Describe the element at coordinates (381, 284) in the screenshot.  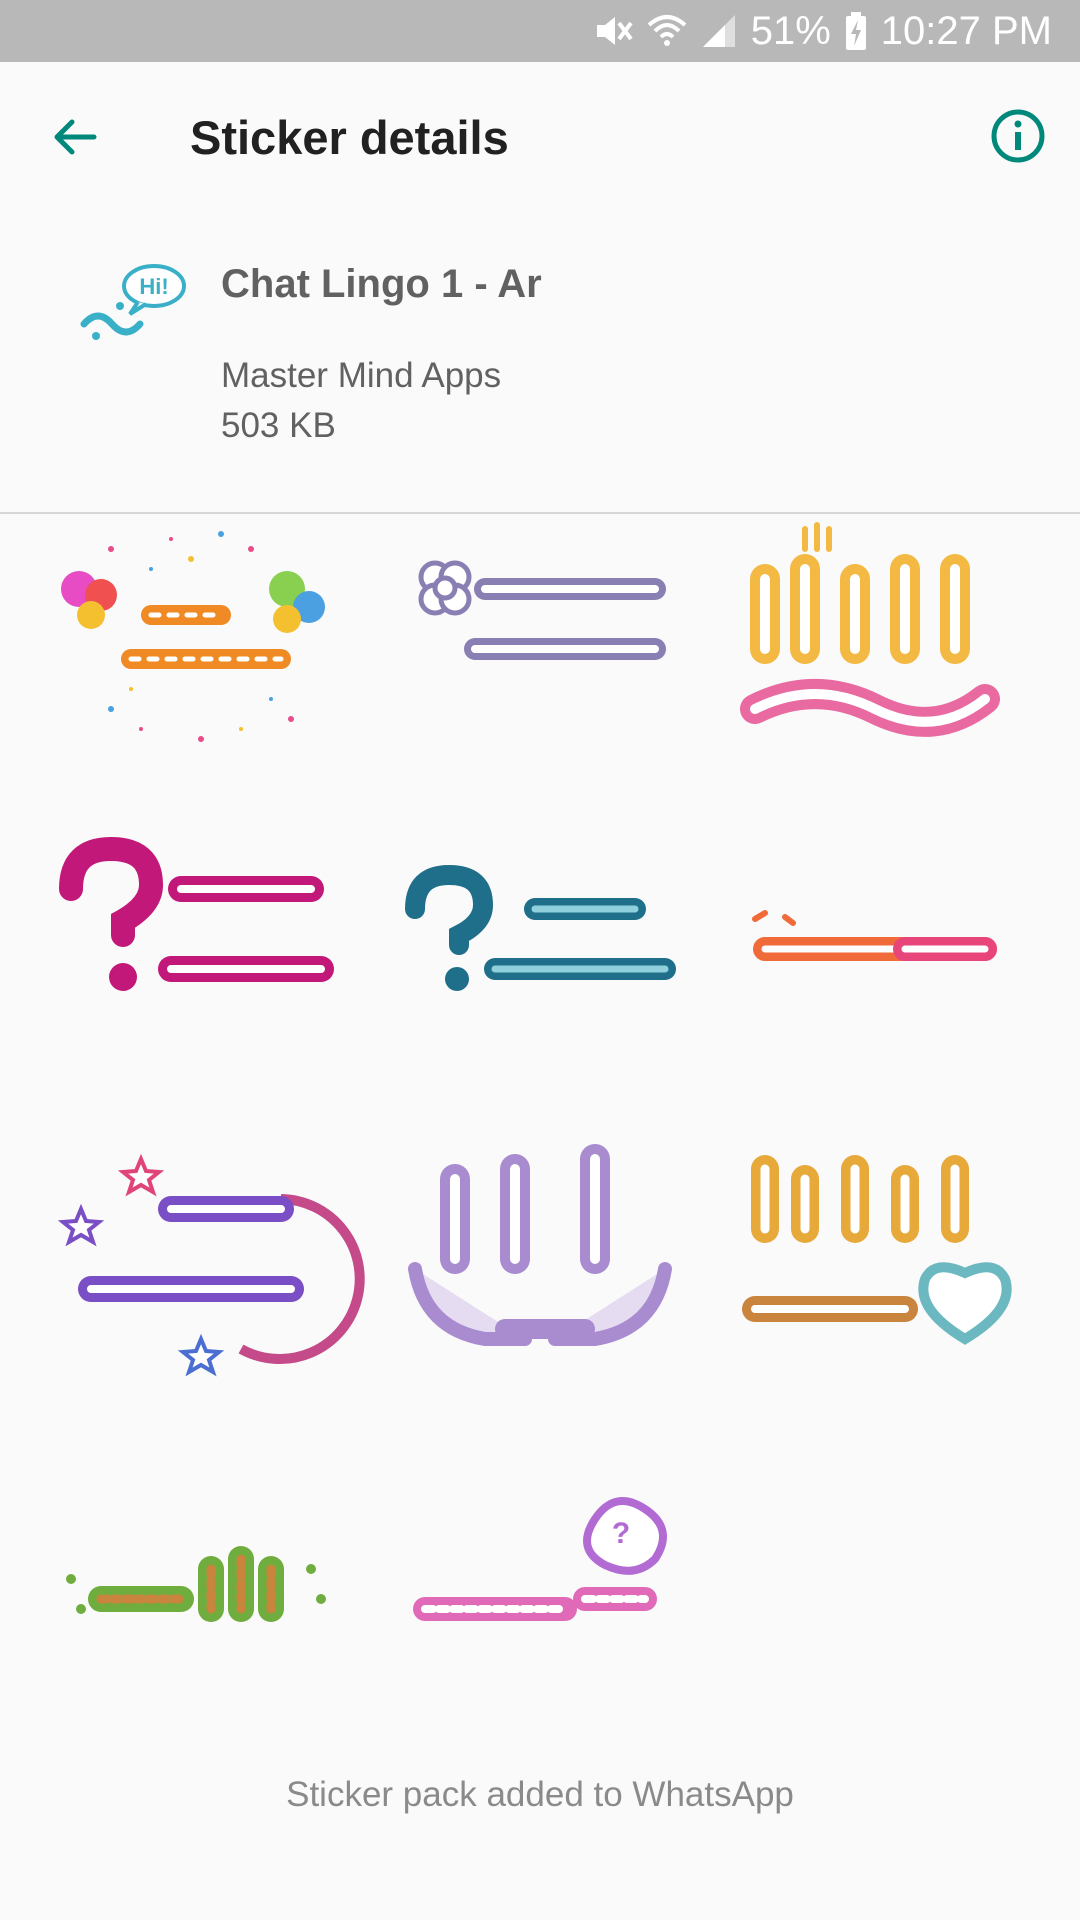
I see `pack-name: Chat Lingo 1 - Ar` at that location.